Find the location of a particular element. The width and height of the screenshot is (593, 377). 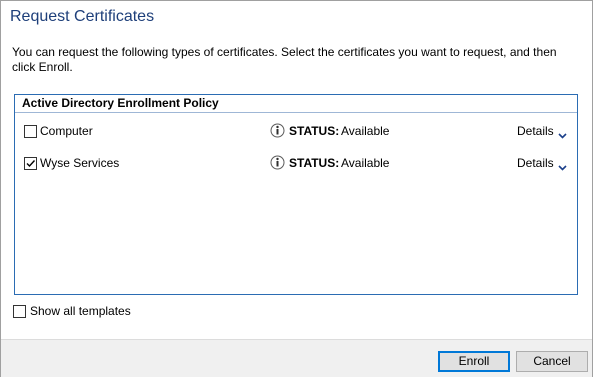

certificate-row-wyse-services: Wyse Services STATUS: Available Details is located at coordinates (296, 164).